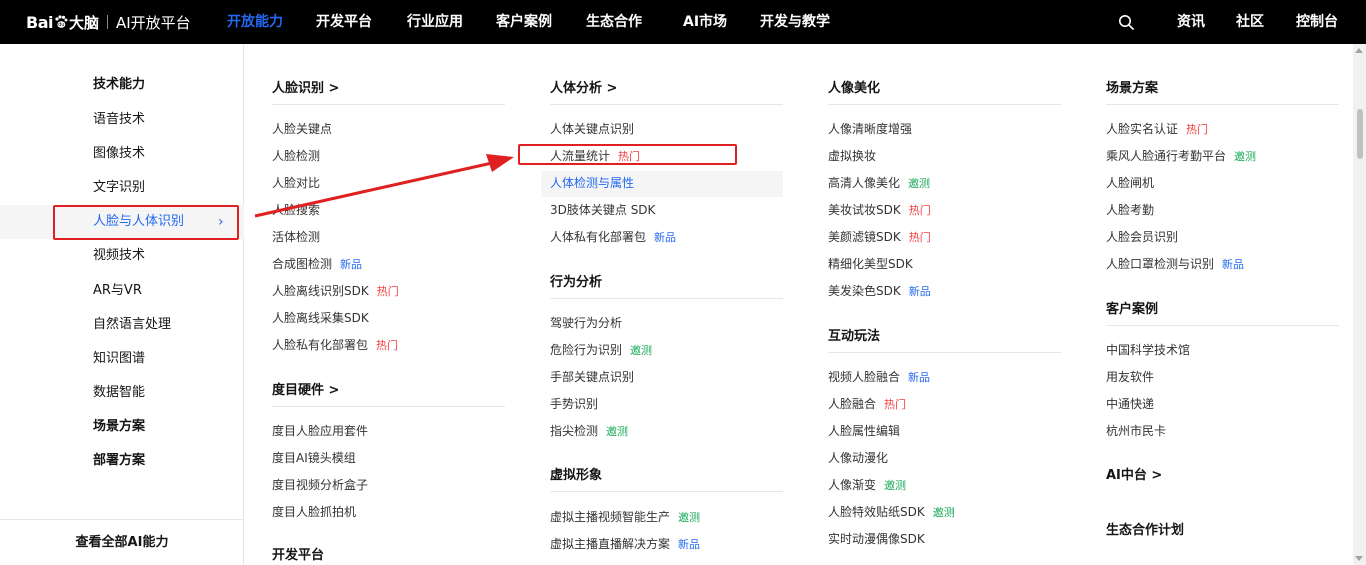  What do you see at coordinates (1317, 22) in the screenshot?
I see `nav-console: 控制台` at bounding box center [1317, 22].